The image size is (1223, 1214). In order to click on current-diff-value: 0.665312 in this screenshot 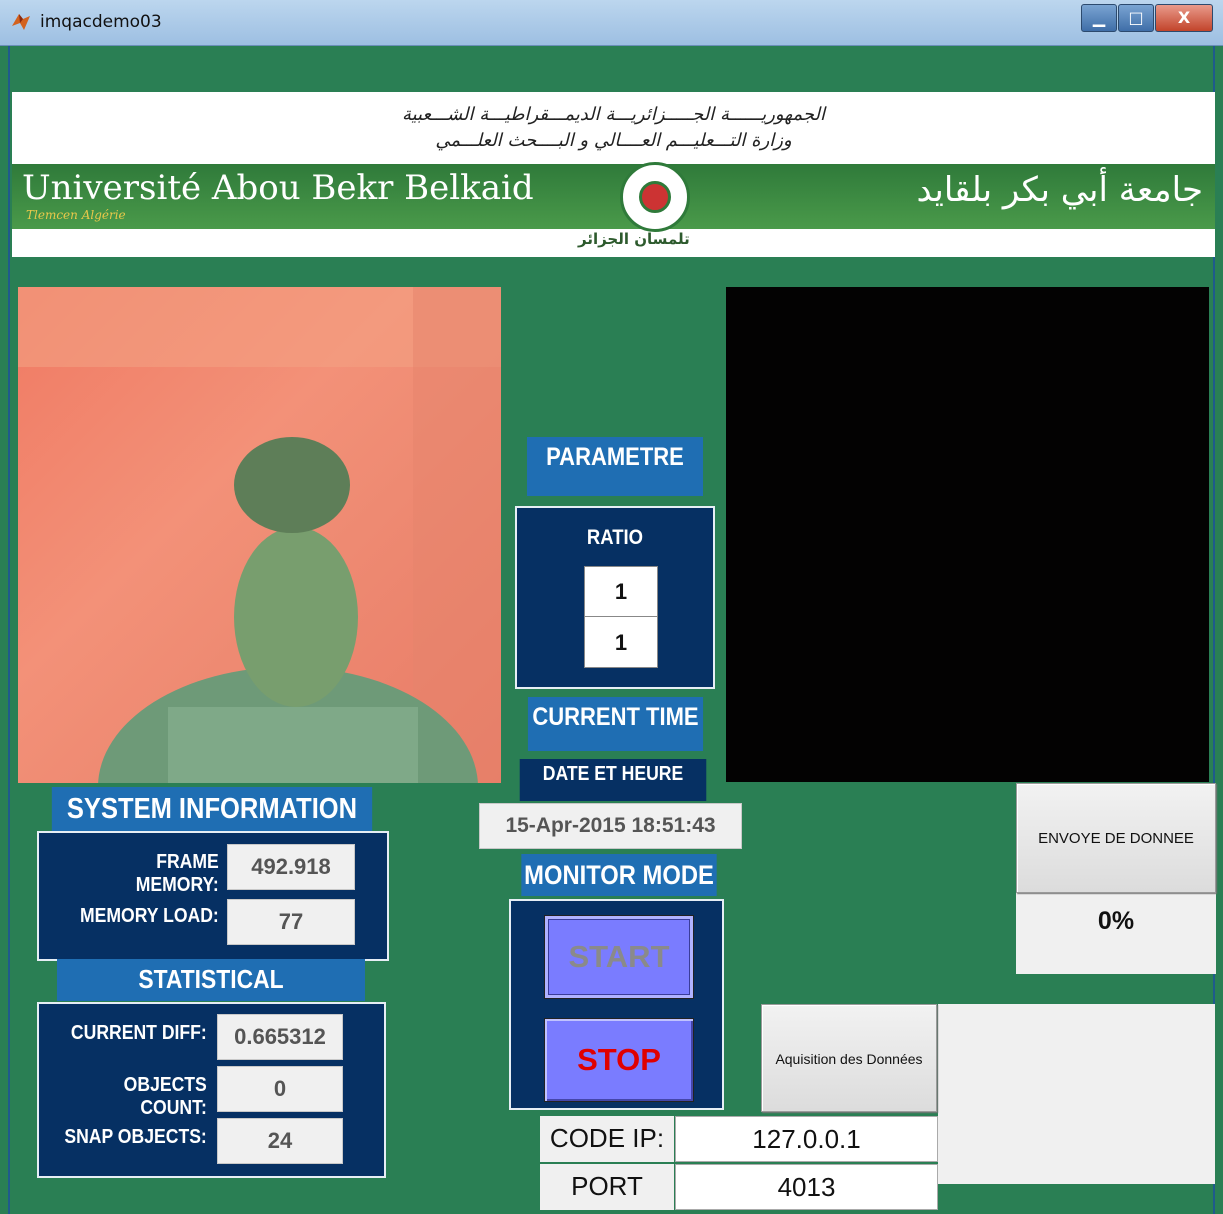, I will do `click(280, 1037)`.